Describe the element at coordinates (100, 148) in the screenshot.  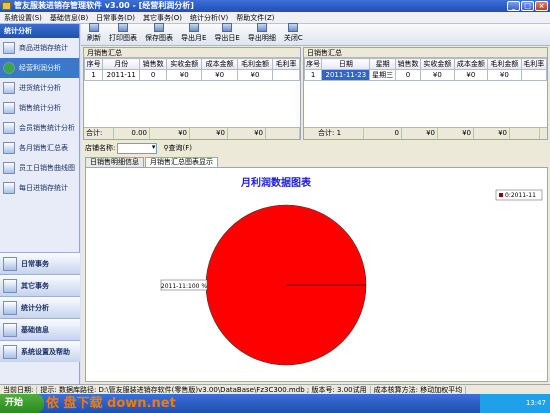
I see `store-label: 店铺名称:` at that location.